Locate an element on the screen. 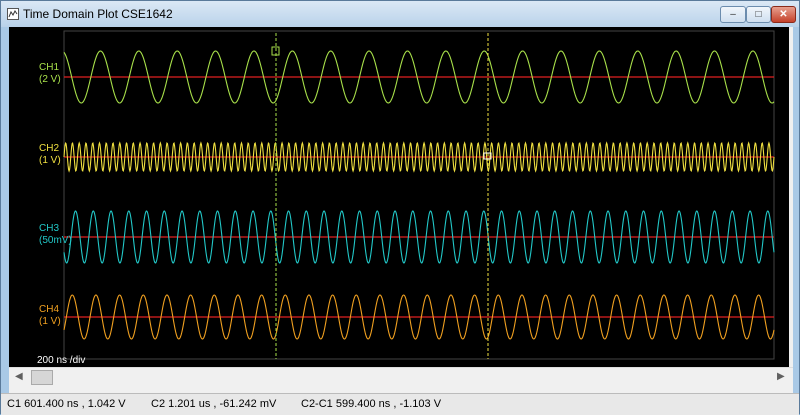  app-icon is located at coordinates (13, 14).